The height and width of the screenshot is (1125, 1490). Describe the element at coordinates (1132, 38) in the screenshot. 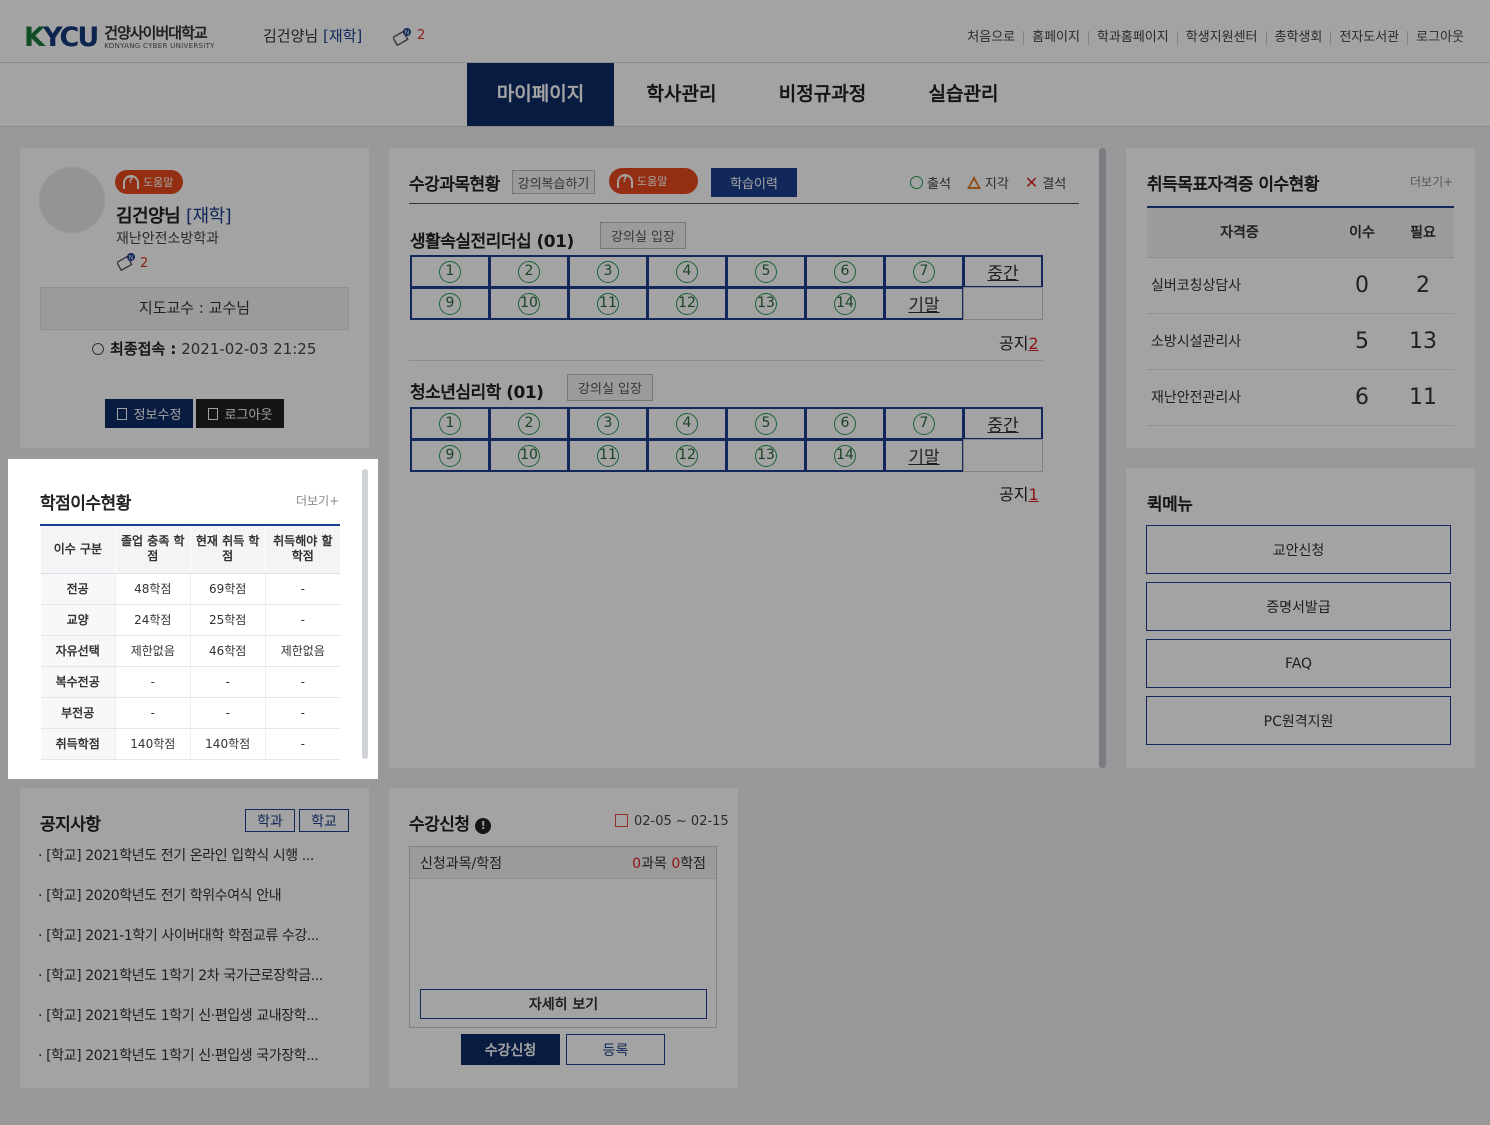

I see `topnav-link: 학과홈페이지` at that location.